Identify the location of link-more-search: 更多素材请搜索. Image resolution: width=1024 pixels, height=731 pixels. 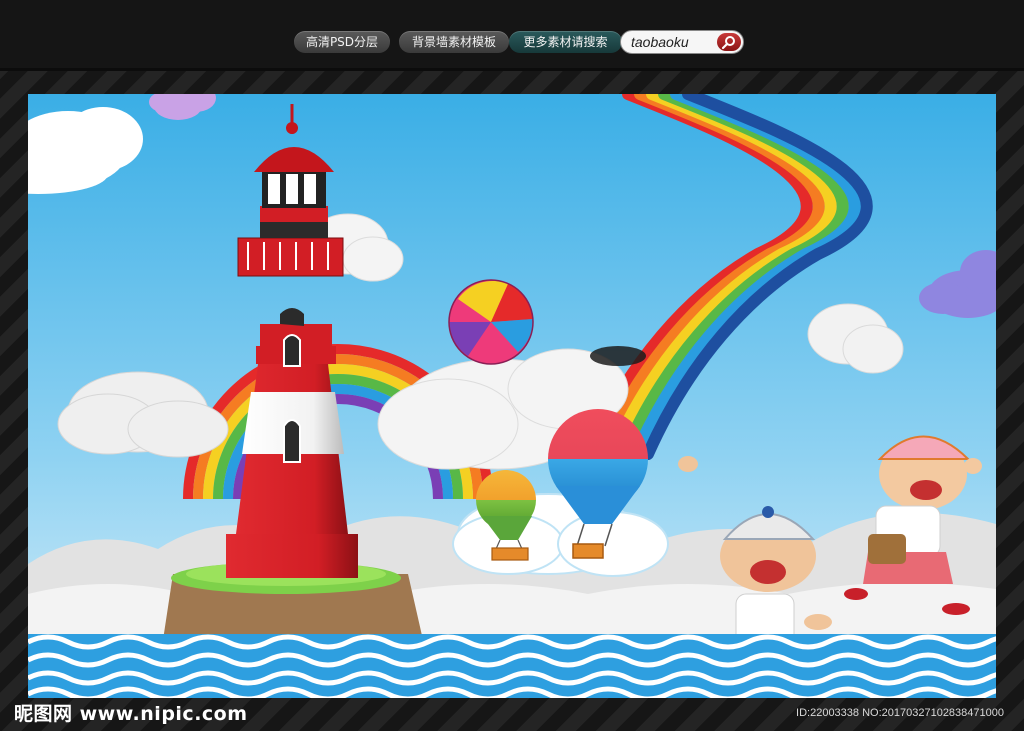
(565, 42).